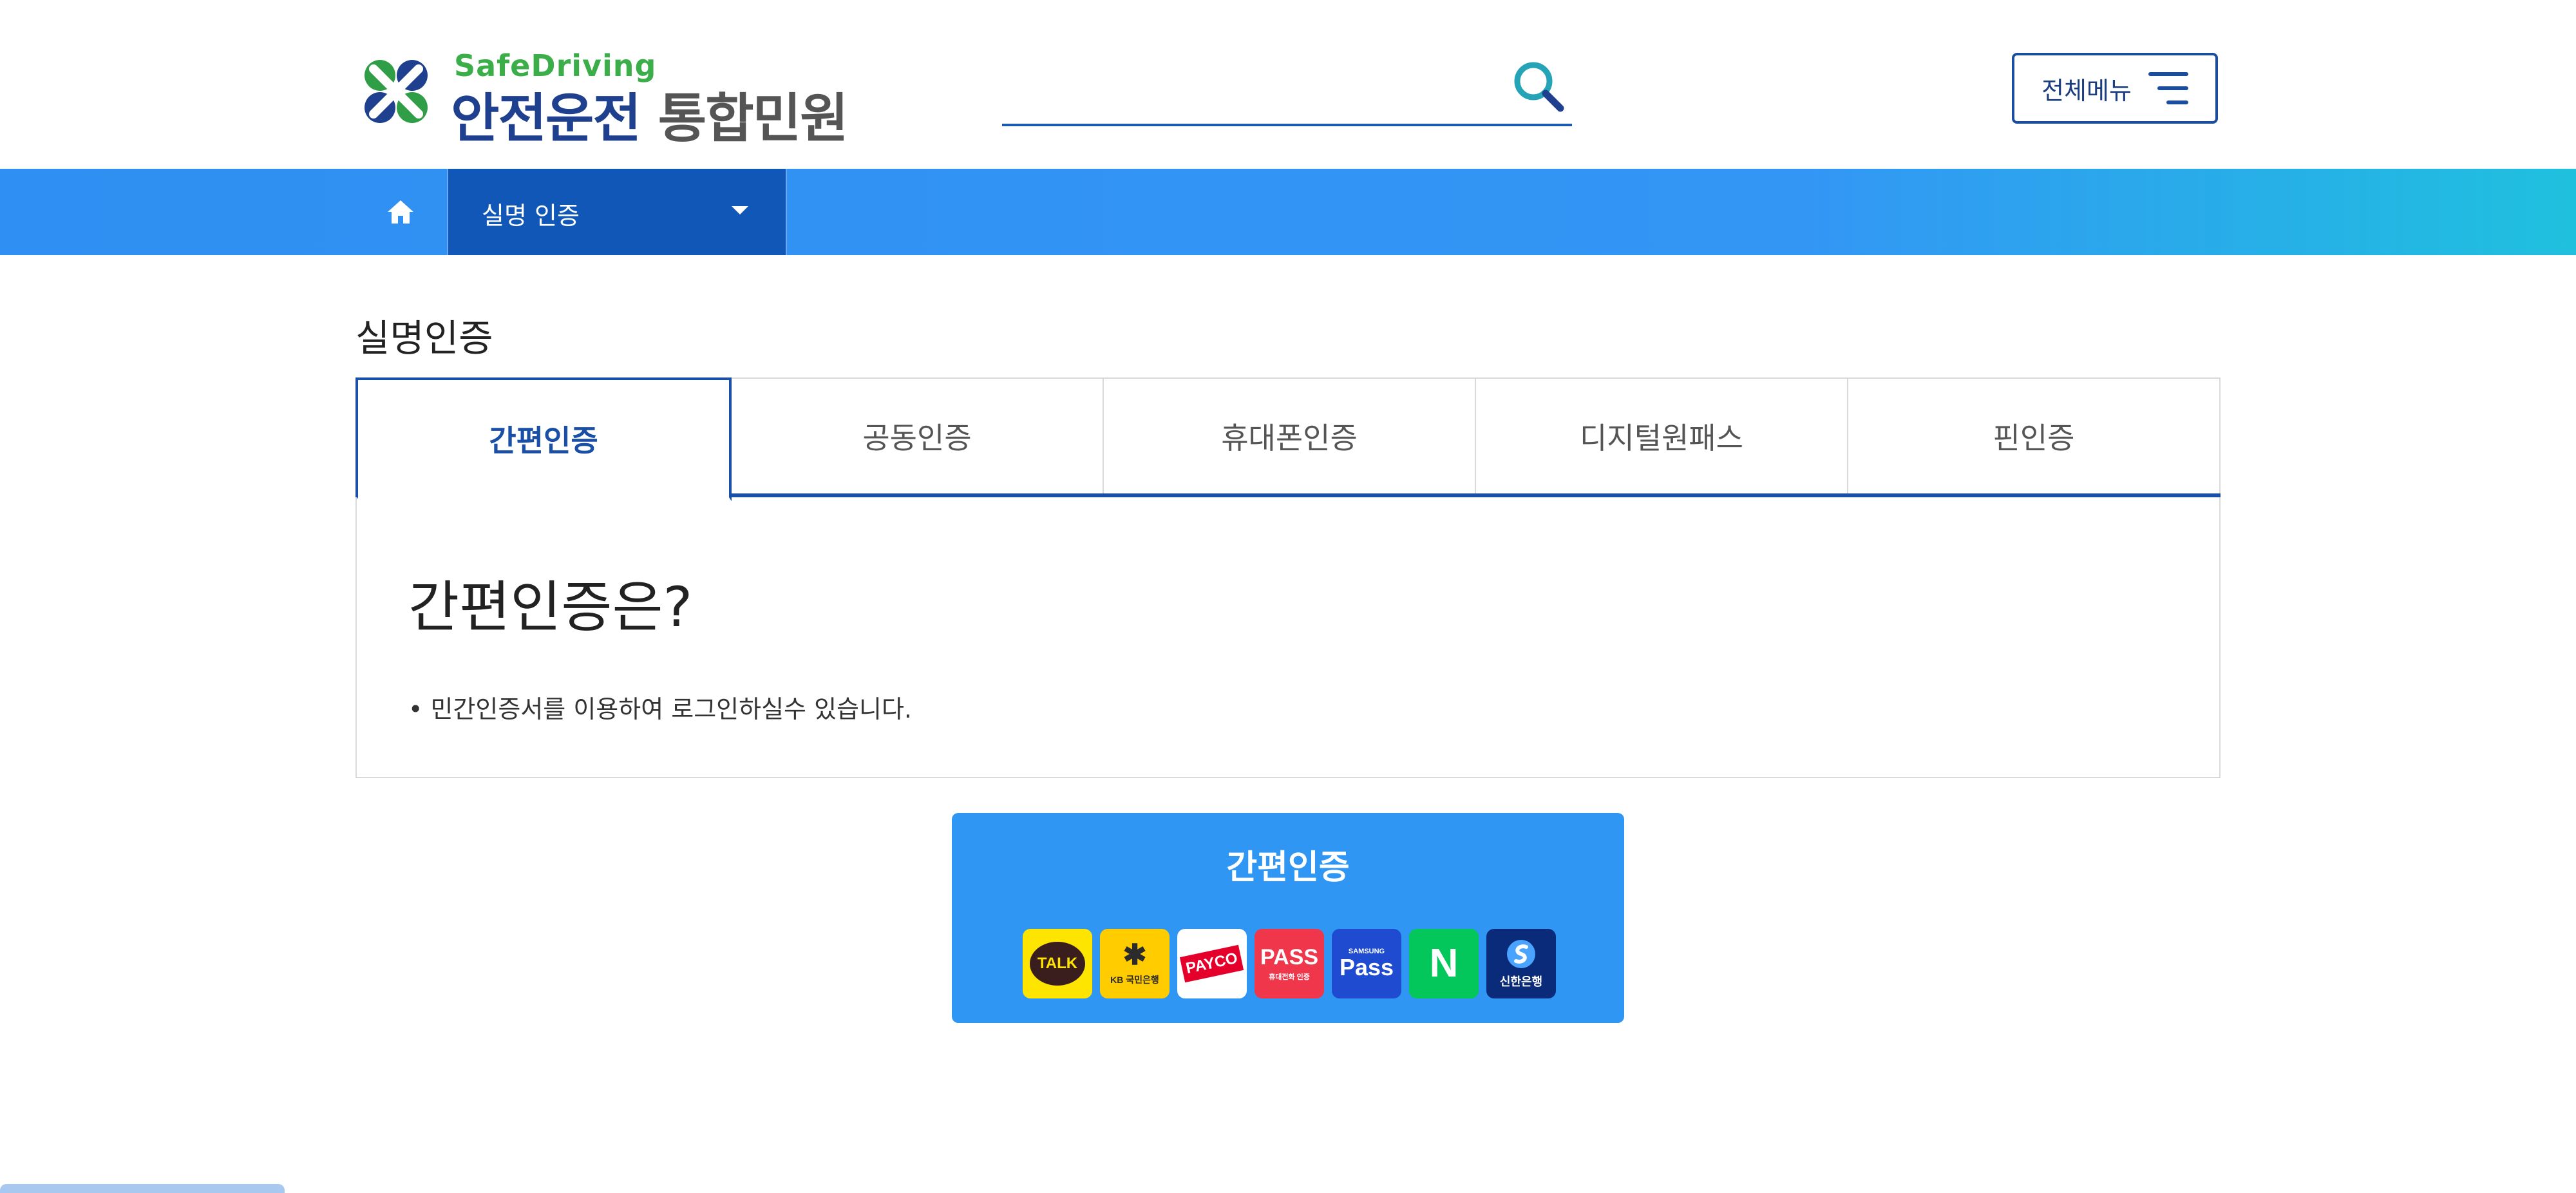  I want to click on all-menu-button: 전체메뉴, so click(2115, 88).